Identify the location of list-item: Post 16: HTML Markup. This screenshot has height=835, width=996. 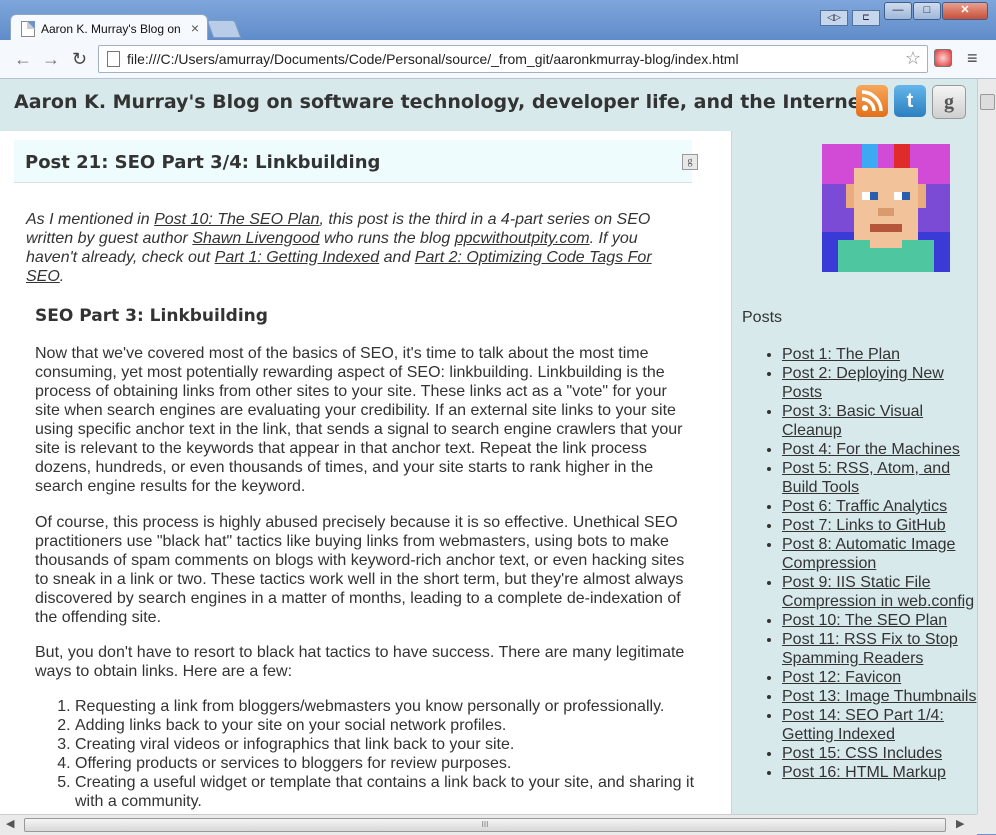
(879, 772).